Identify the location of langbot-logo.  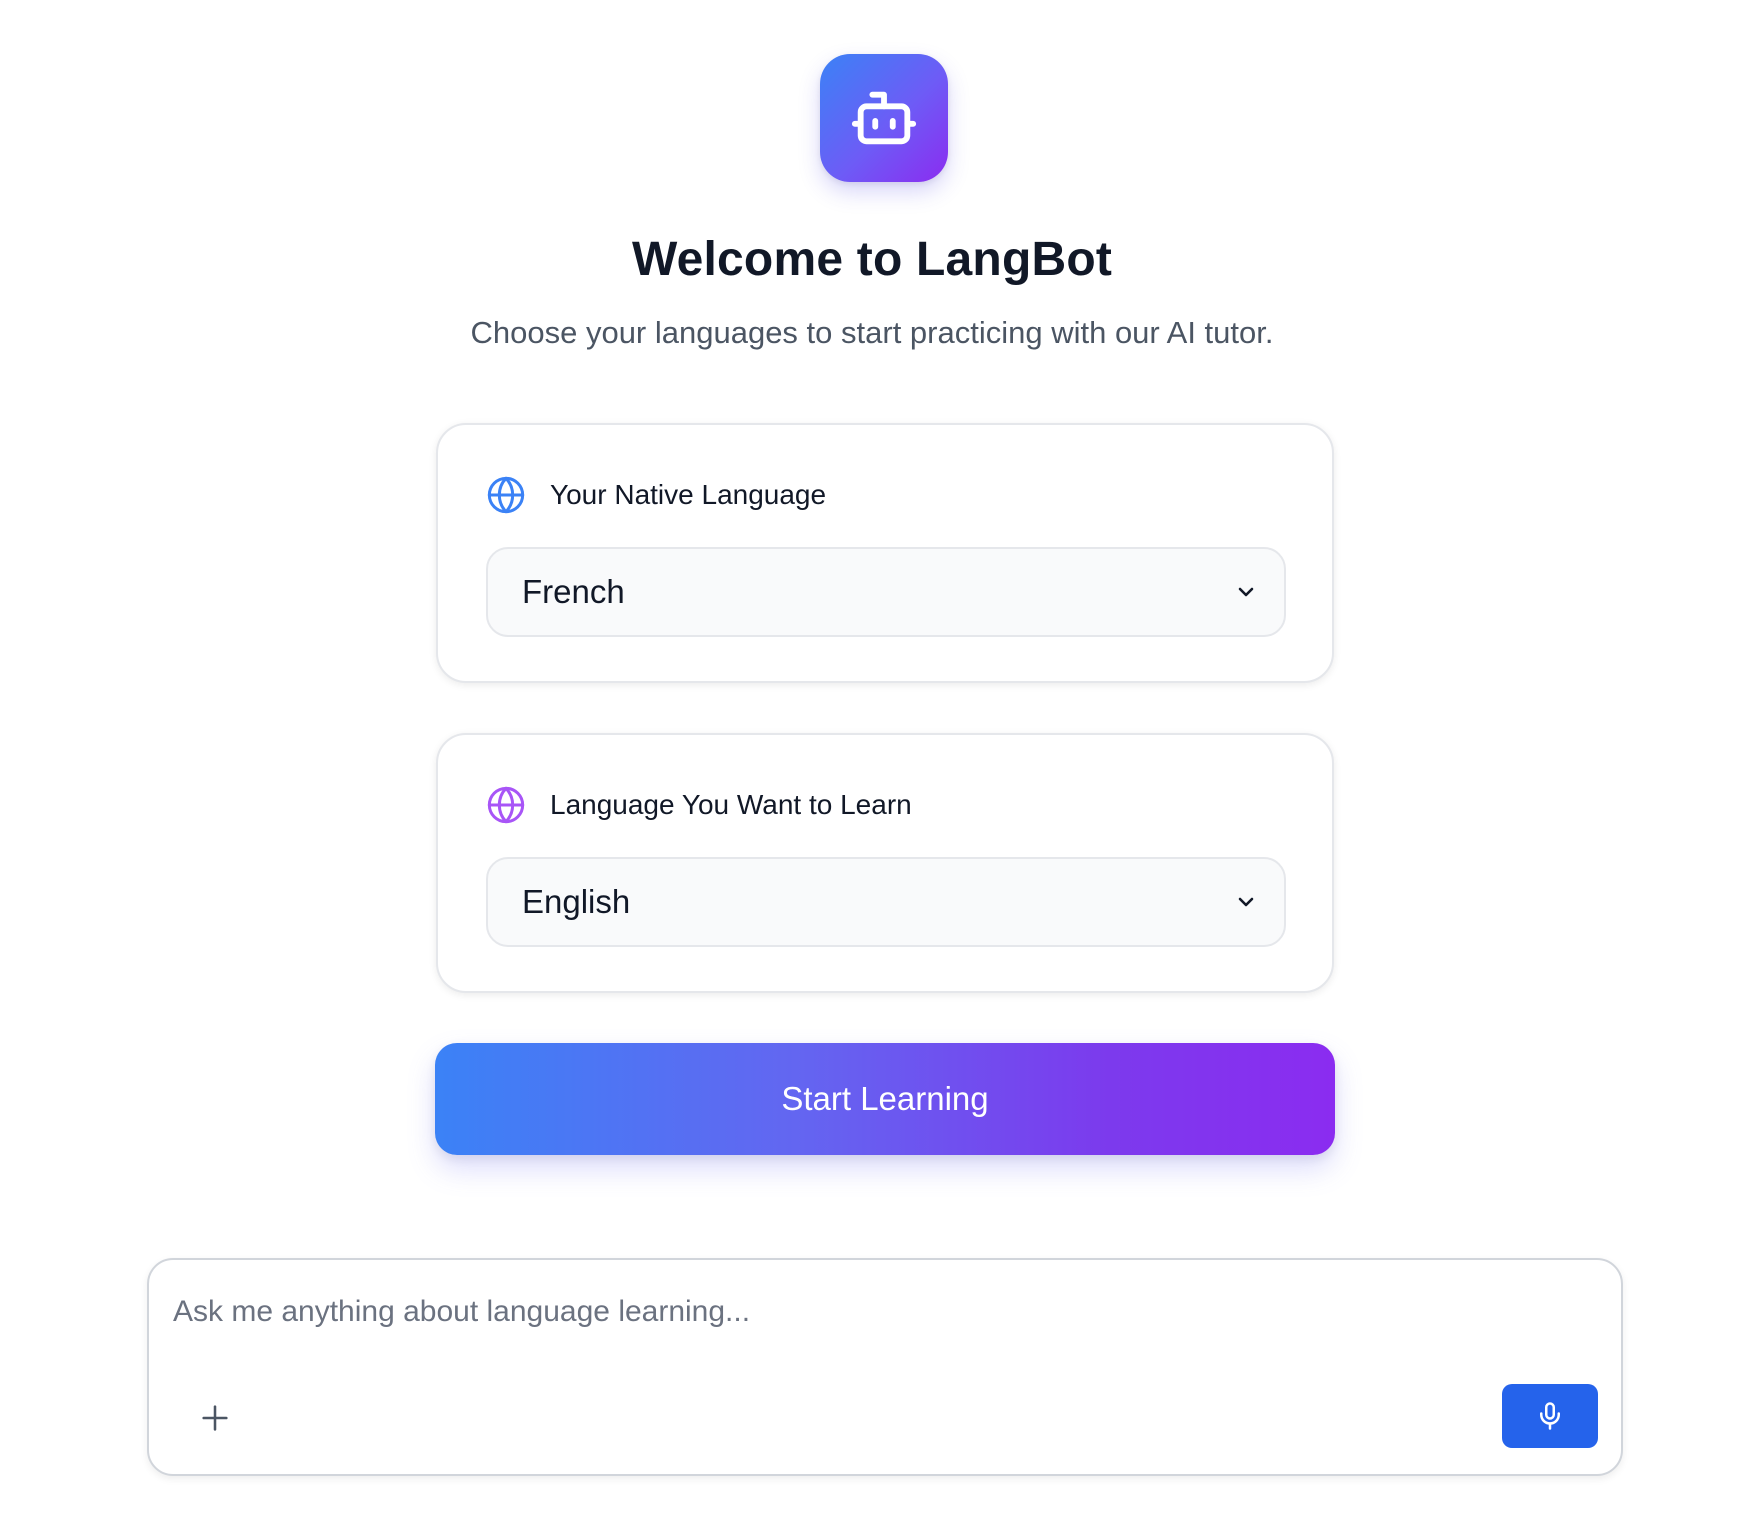
(884, 118).